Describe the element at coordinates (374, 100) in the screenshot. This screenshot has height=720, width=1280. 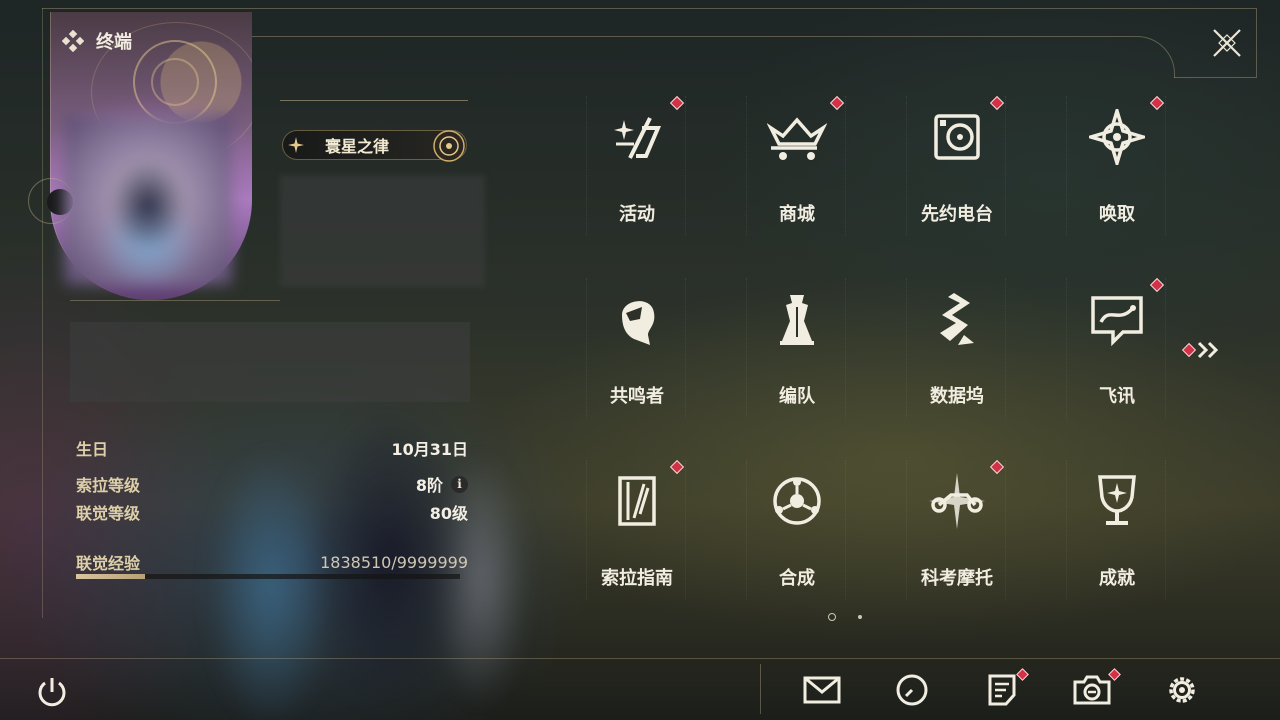
I see `name-divider` at that location.